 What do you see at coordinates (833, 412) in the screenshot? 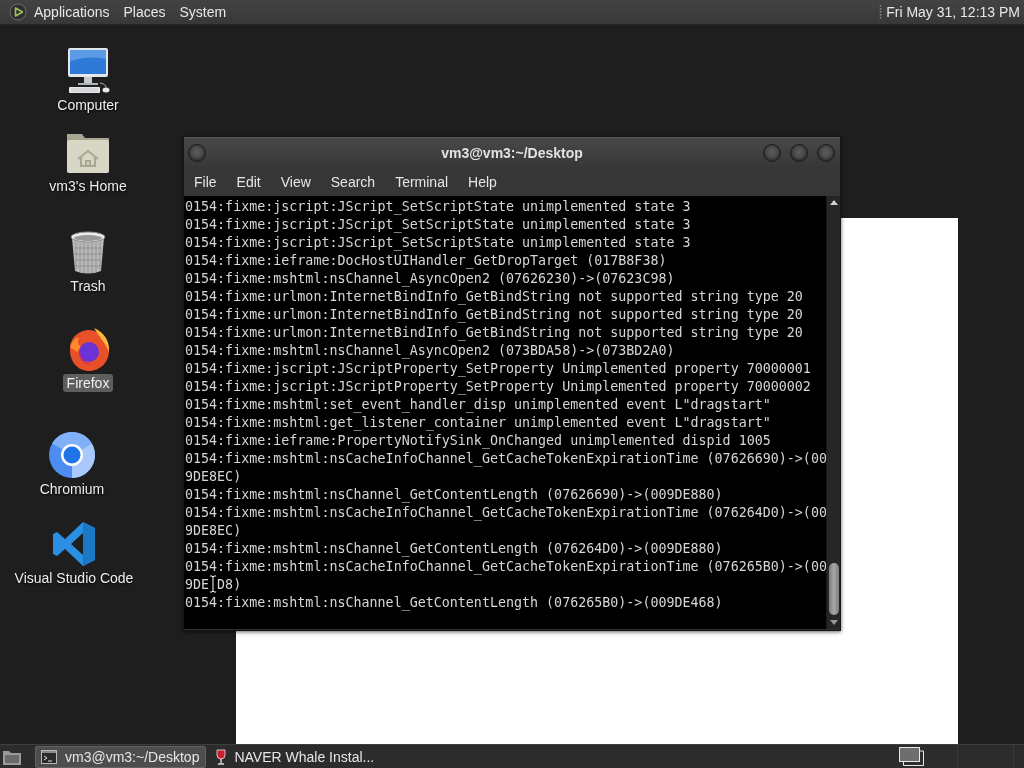
I see `scrollbar` at bounding box center [833, 412].